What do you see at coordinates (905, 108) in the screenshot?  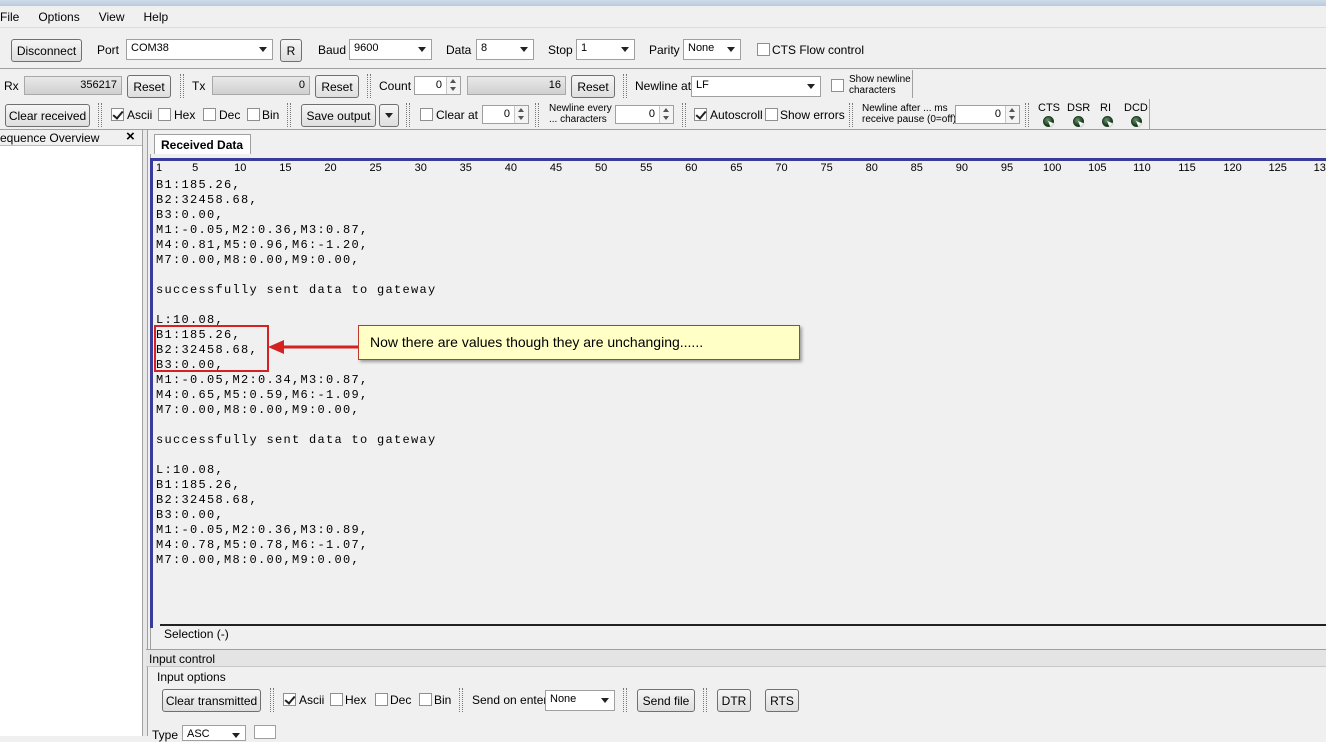 I see `newline-after-label-1: Newline after ... ms` at bounding box center [905, 108].